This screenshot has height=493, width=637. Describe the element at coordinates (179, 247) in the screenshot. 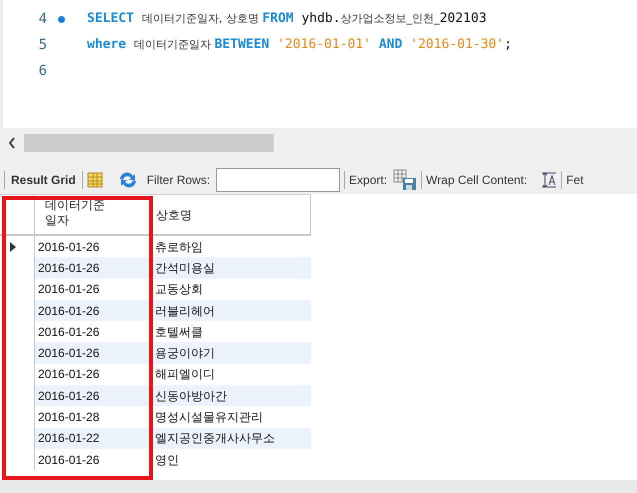

I see `table-cell-text: 츄로하임` at that location.